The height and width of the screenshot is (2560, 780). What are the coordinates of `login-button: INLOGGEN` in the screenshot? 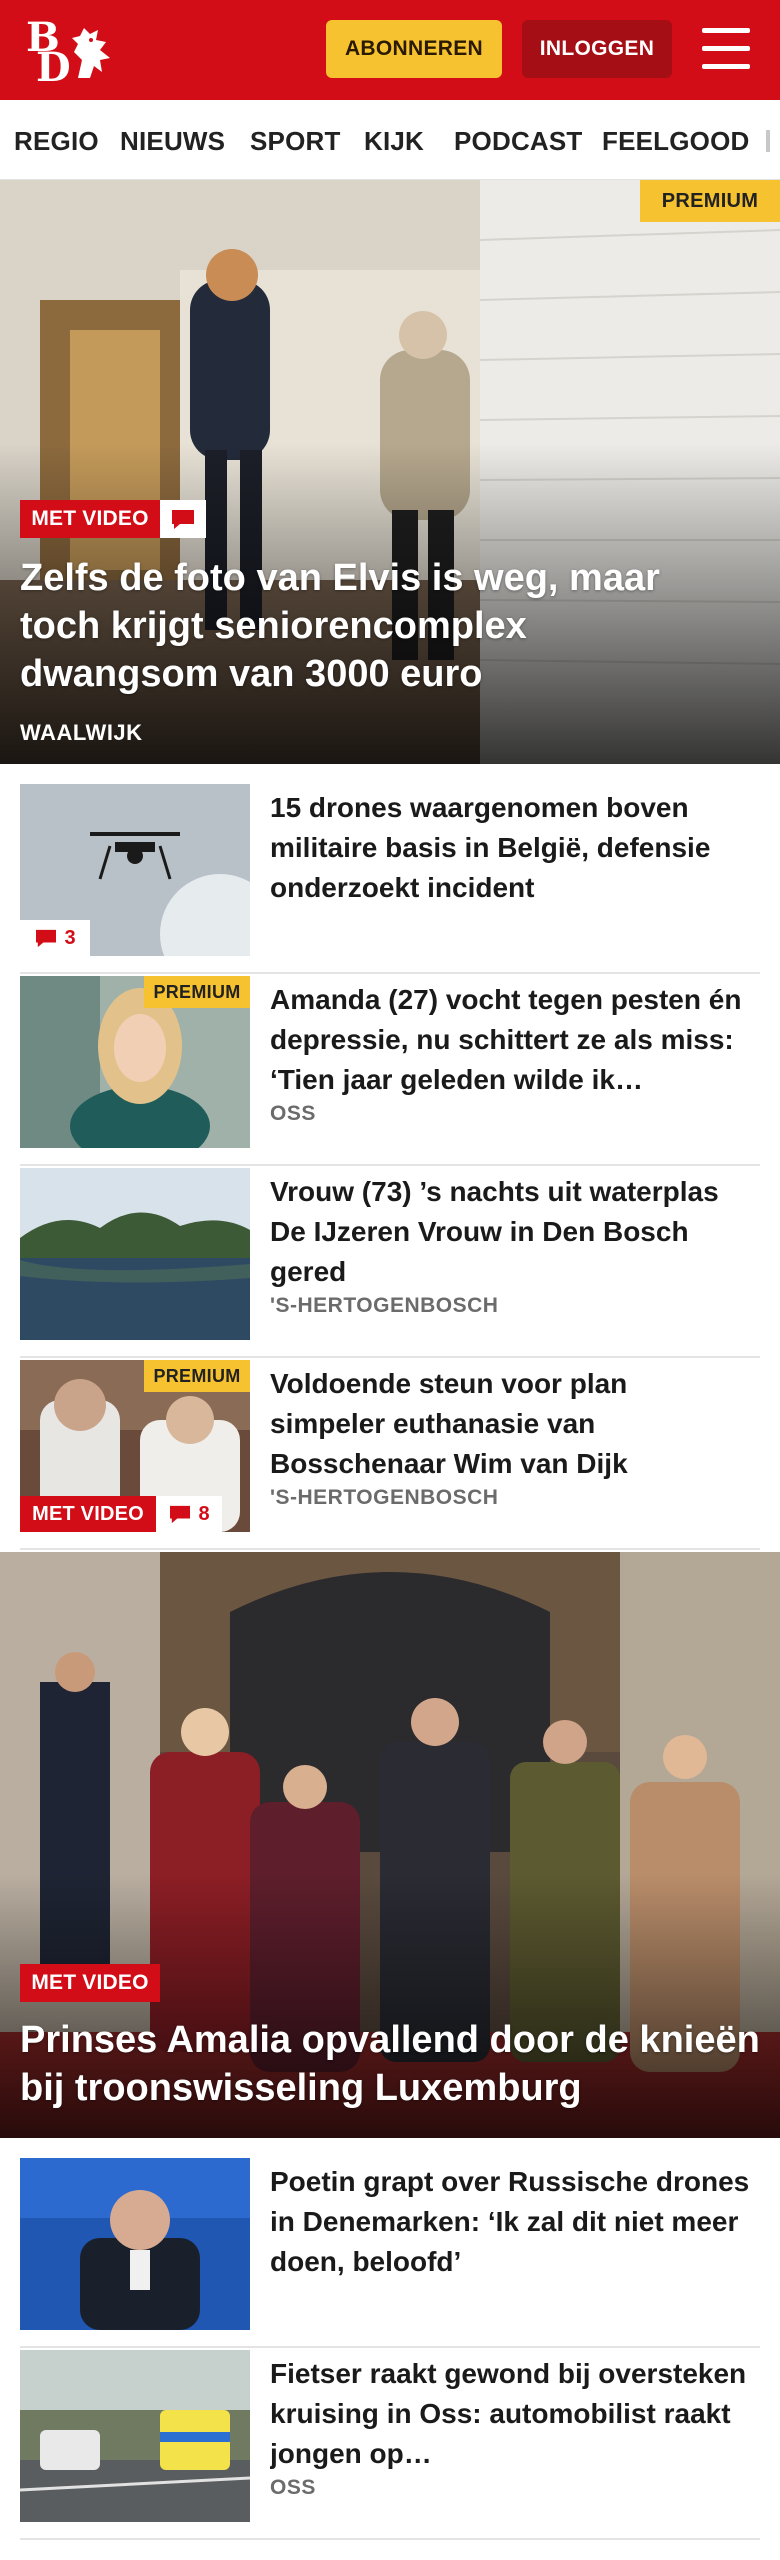 It's located at (597, 49).